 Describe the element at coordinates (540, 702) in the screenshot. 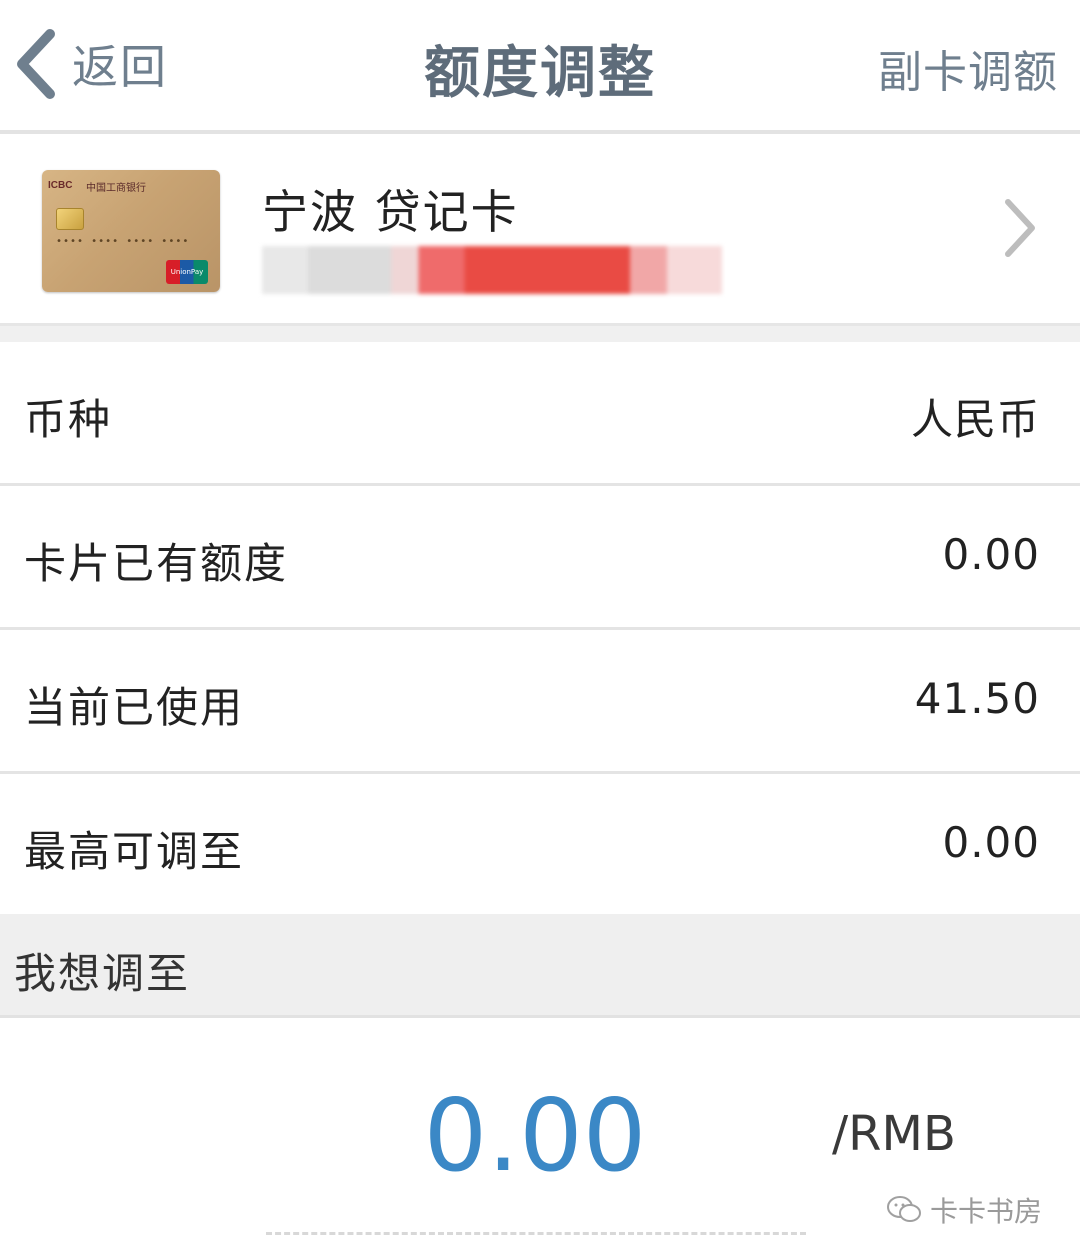

I see `used-amount-row: 当前已使用 41.50` at that location.